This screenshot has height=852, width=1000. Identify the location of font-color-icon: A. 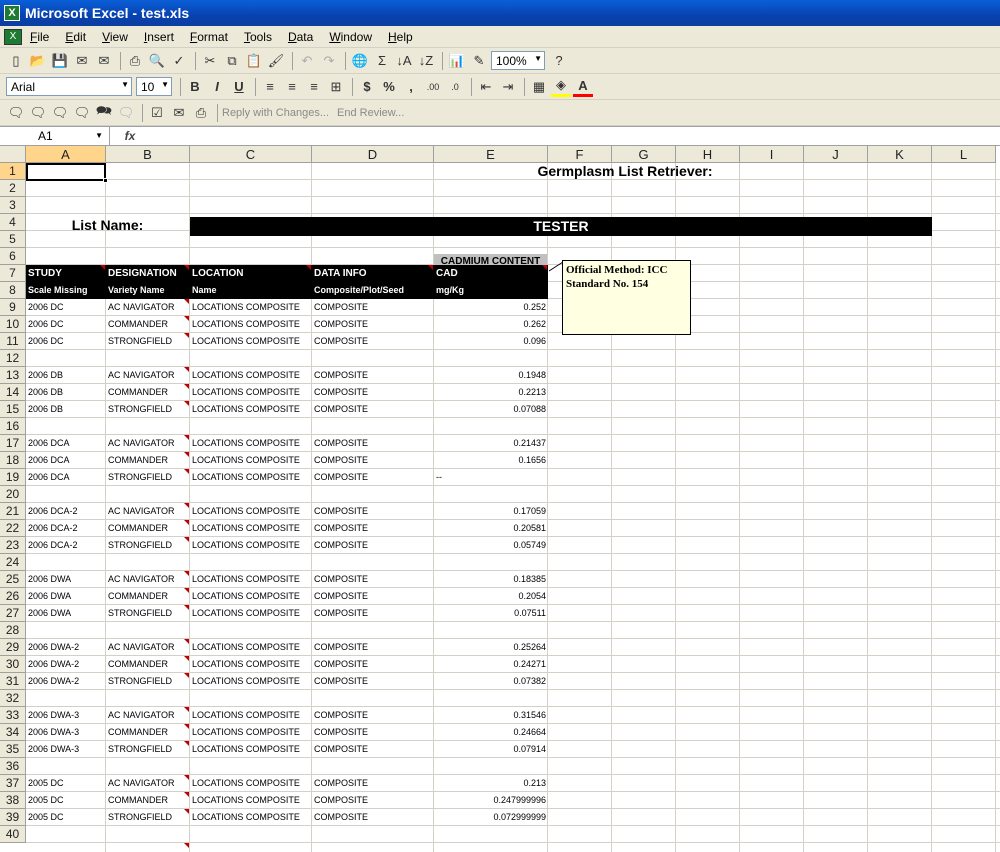
(583, 87).